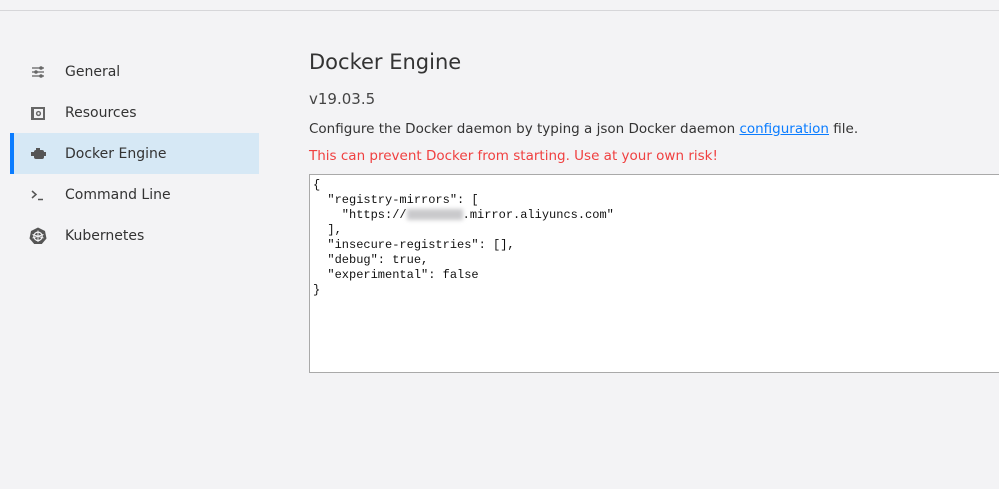 This screenshot has height=489, width=999. I want to click on sliders-icon, so click(38, 72).